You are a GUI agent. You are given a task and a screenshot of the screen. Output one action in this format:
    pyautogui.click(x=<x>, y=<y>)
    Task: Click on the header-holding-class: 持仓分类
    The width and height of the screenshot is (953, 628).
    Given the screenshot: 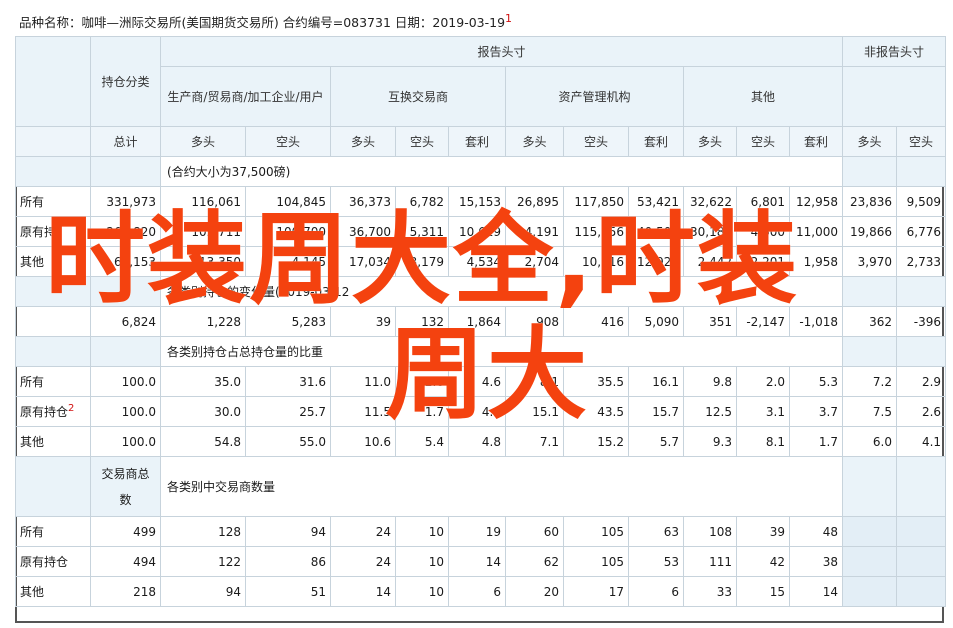 What is the action you would take?
    pyautogui.click(x=125, y=81)
    